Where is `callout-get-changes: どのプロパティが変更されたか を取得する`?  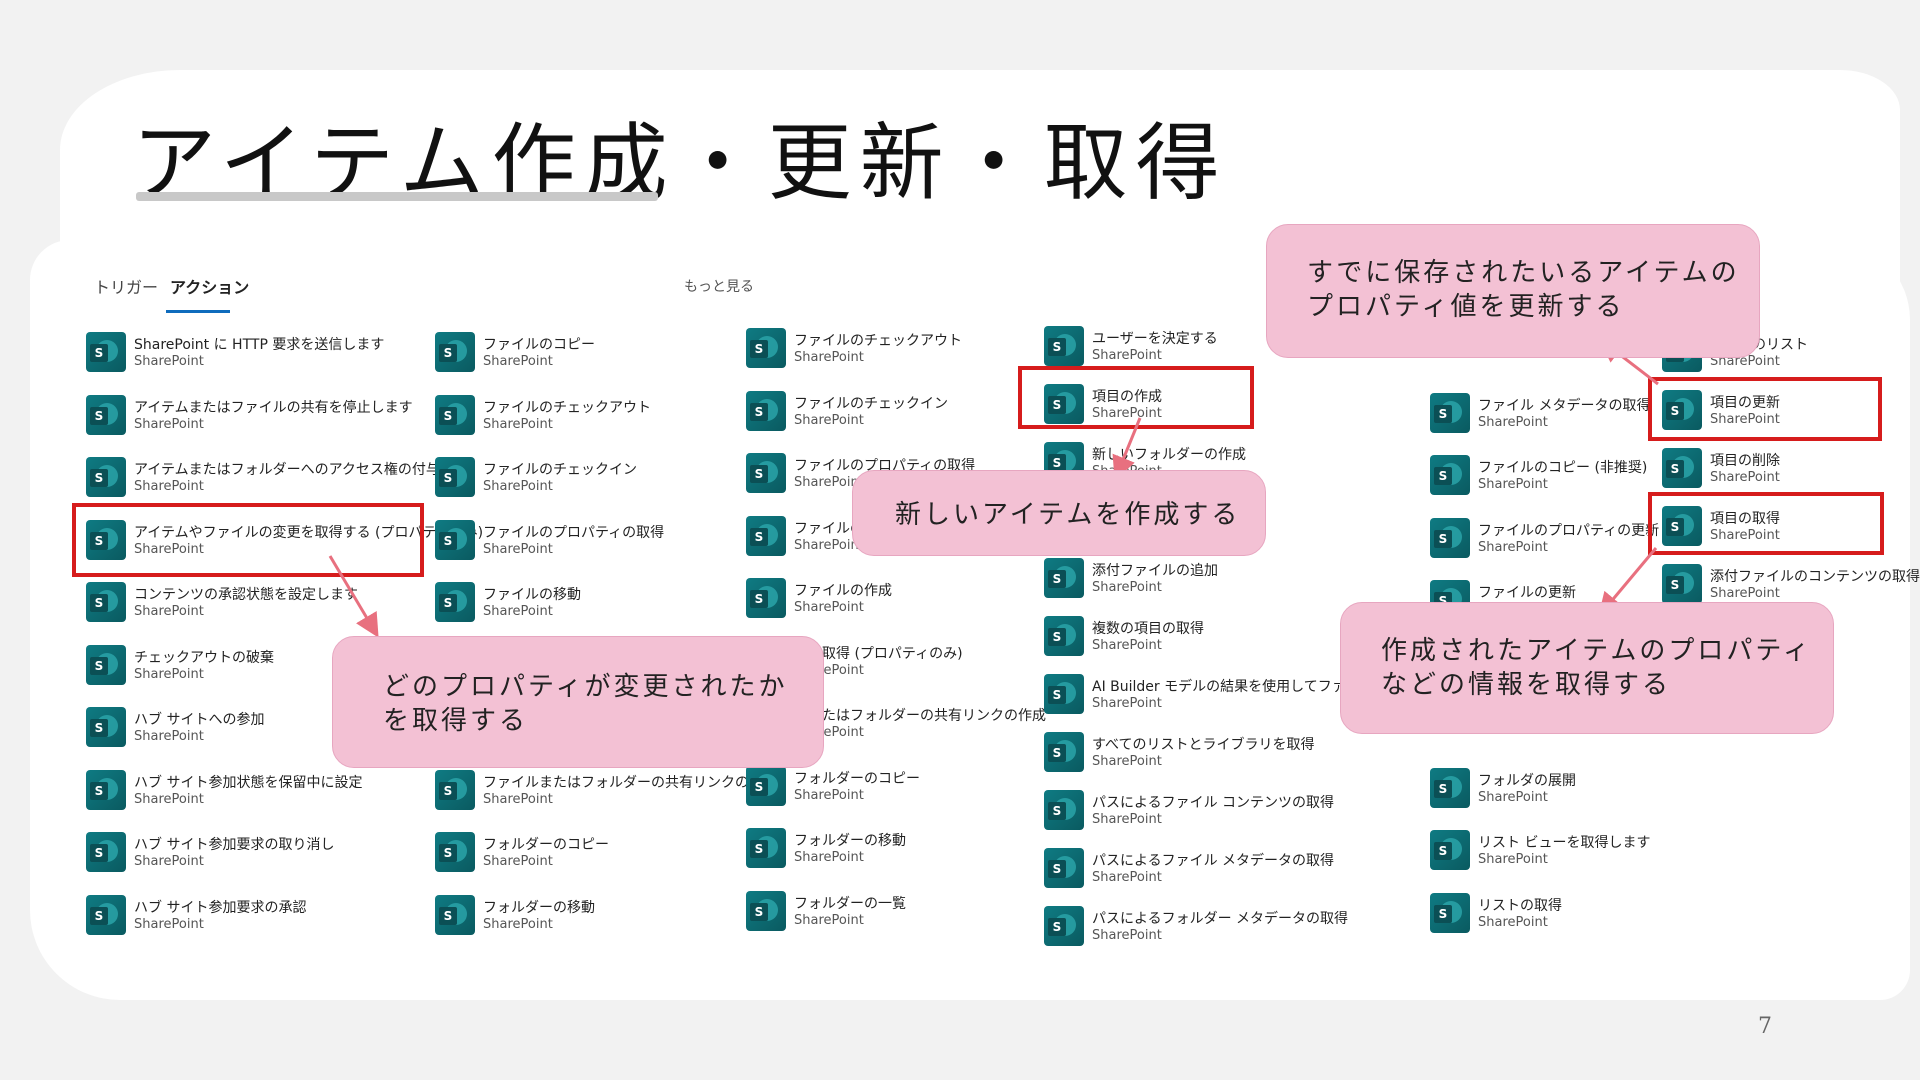 callout-get-changes: どのプロパティが変更されたか を取得する is located at coordinates (578, 702).